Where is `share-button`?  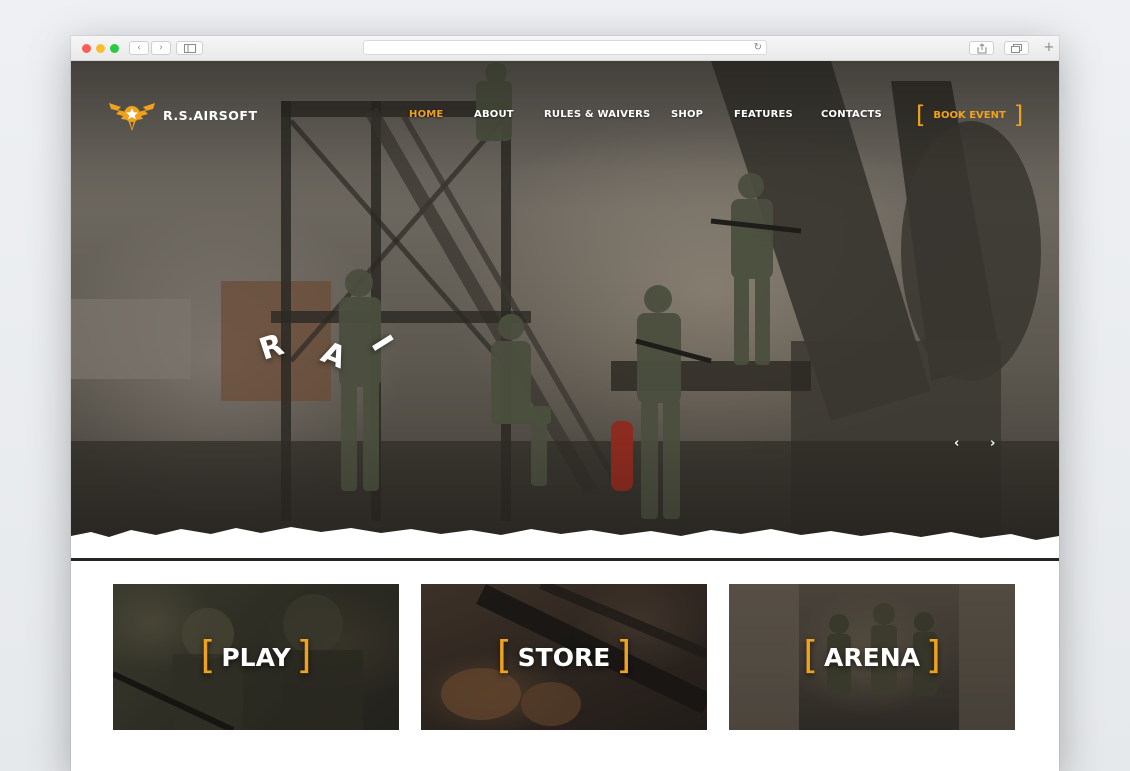
share-button is located at coordinates (981, 48).